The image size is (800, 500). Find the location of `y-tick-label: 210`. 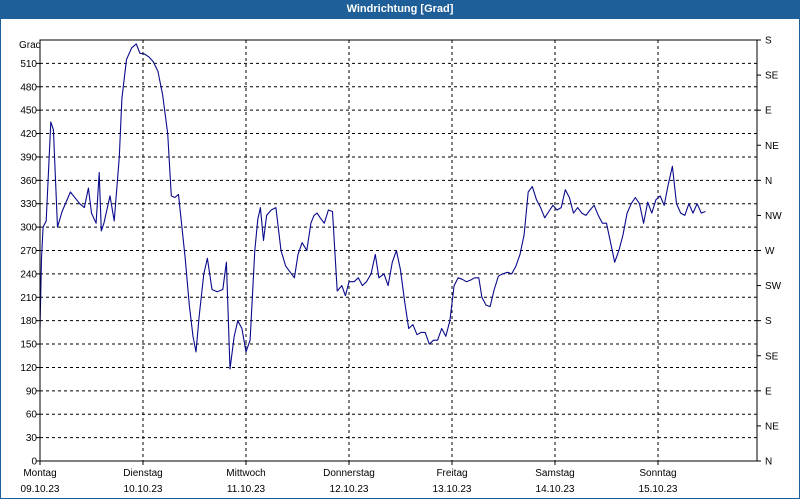

y-tick-label: 210 is located at coordinates (28, 298).